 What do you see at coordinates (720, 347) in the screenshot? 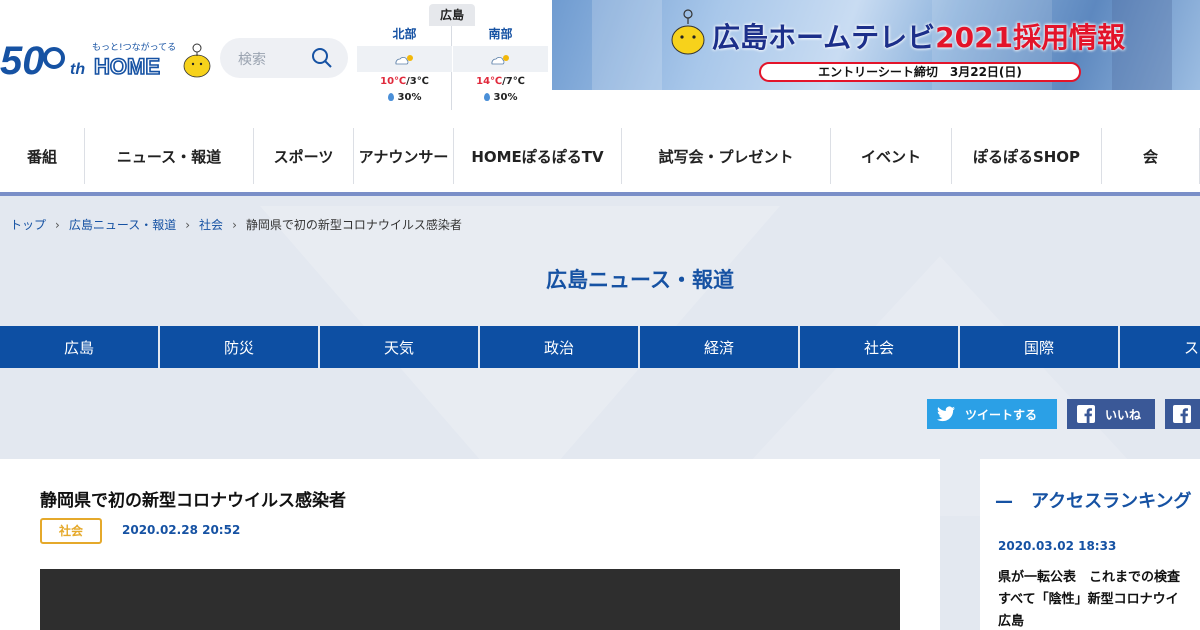
I see `category-tab: 経済` at bounding box center [720, 347].